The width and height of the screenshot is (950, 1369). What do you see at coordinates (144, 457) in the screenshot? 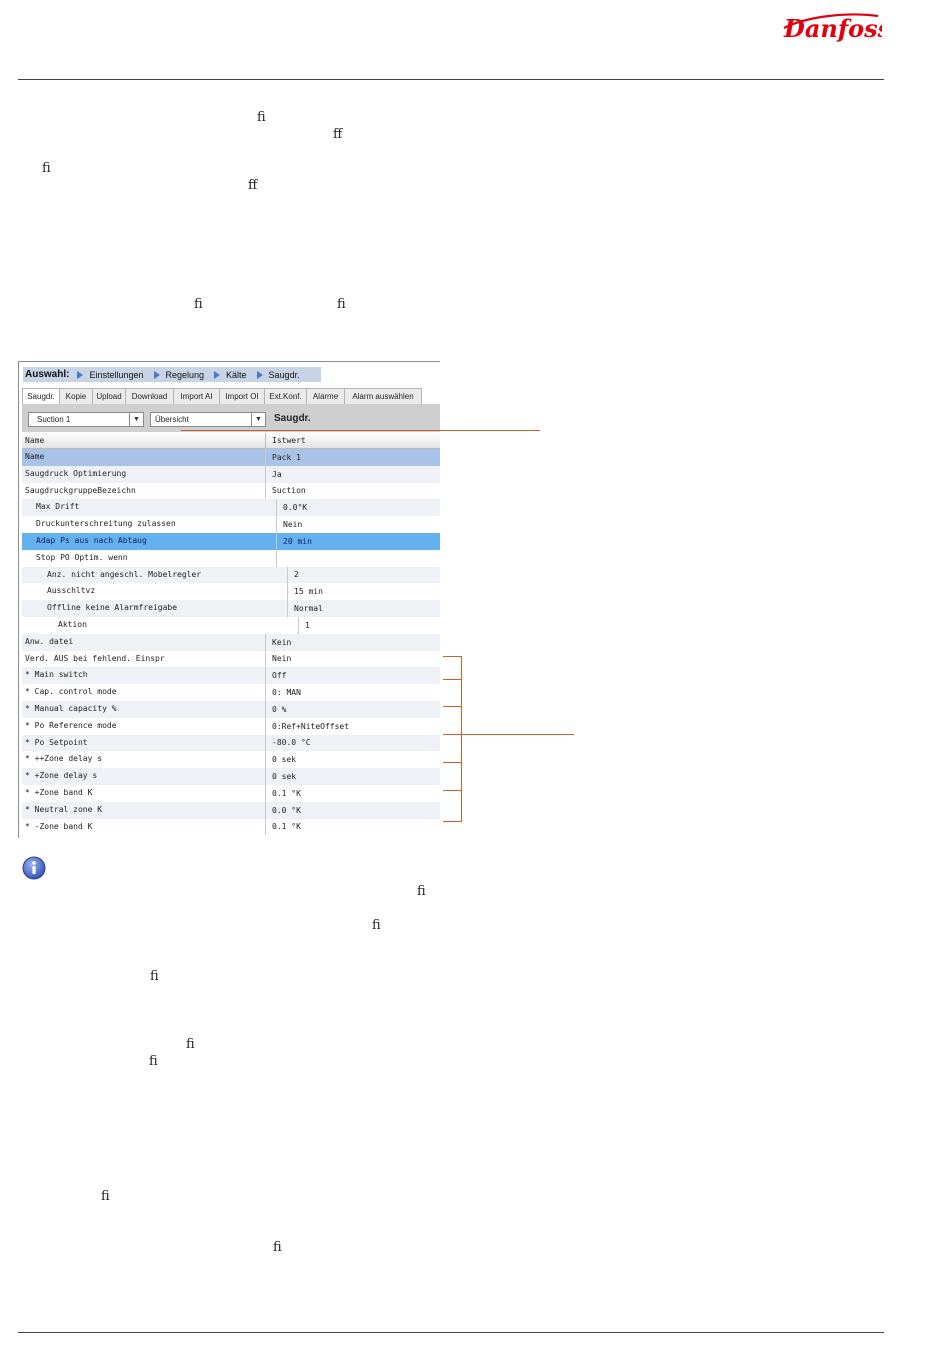
I see `row-name: Name` at bounding box center [144, 457].